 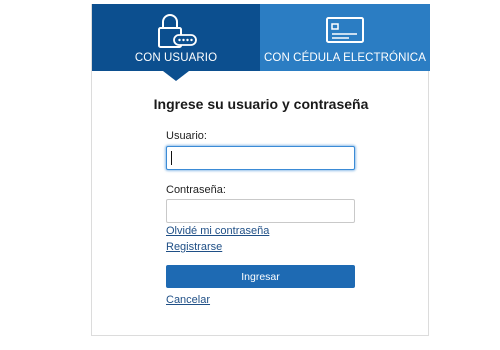 I want to click on ingresar-button: Ingresar, so click(x=260, y=276).